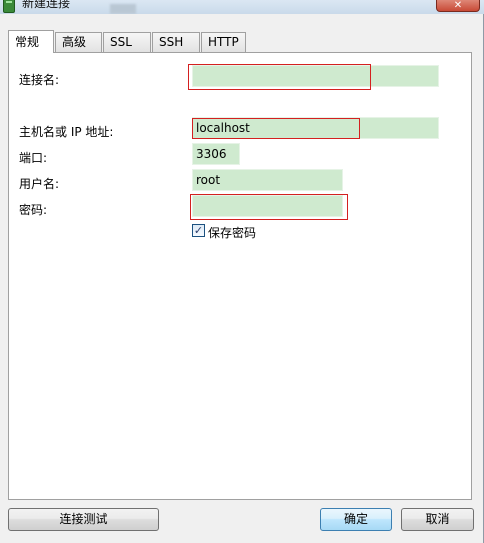  What do you see at coordinates (171, 42) in the screenshot?
I see `tab-ssh-label: SSH` at bounding box center [171, 42].